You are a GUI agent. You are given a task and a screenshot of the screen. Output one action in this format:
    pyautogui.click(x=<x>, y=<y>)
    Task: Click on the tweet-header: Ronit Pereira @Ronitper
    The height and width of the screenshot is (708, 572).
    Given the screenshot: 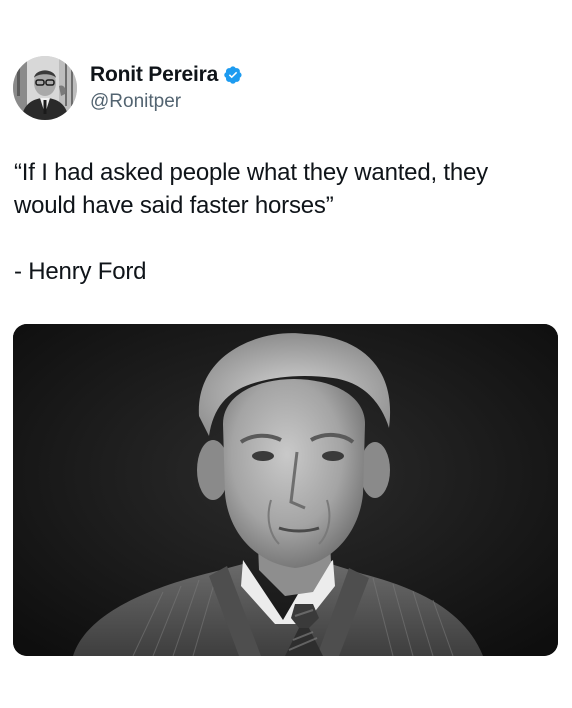 What is the action you would take?
    pyautogui.click(x=128, y=88)
    